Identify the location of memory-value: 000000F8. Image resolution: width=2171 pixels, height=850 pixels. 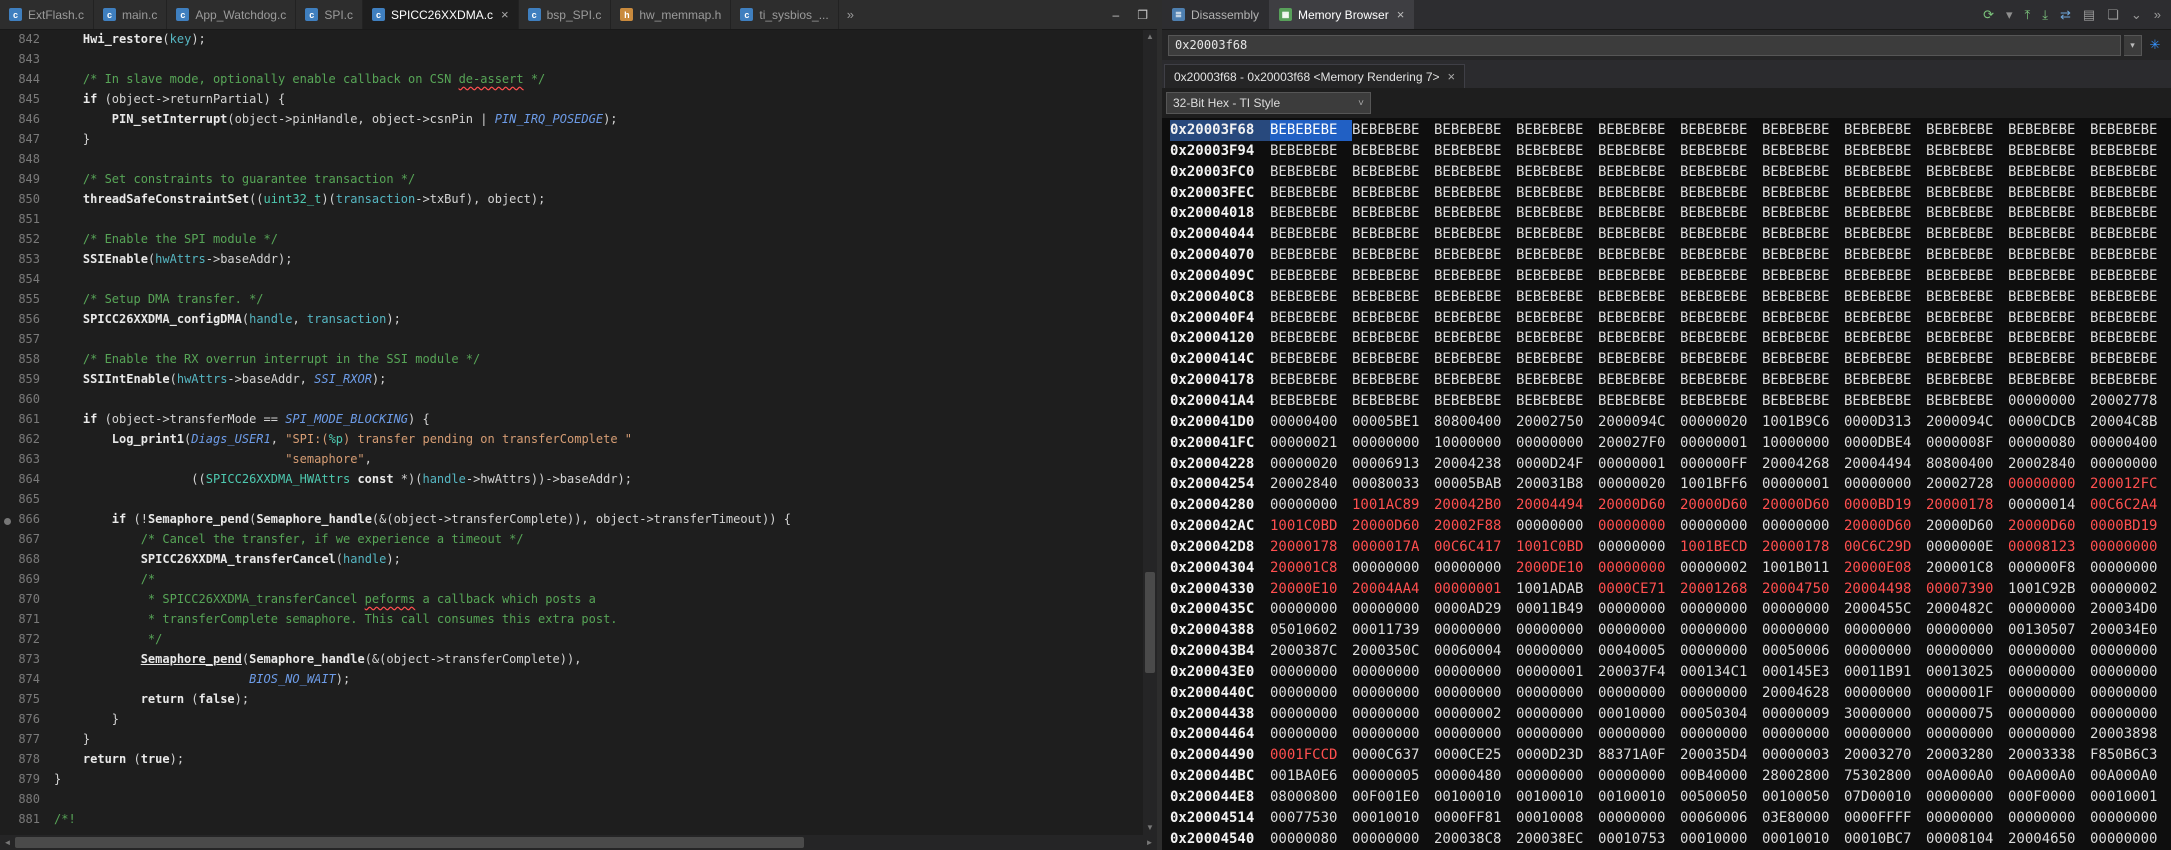
(2049, 568).